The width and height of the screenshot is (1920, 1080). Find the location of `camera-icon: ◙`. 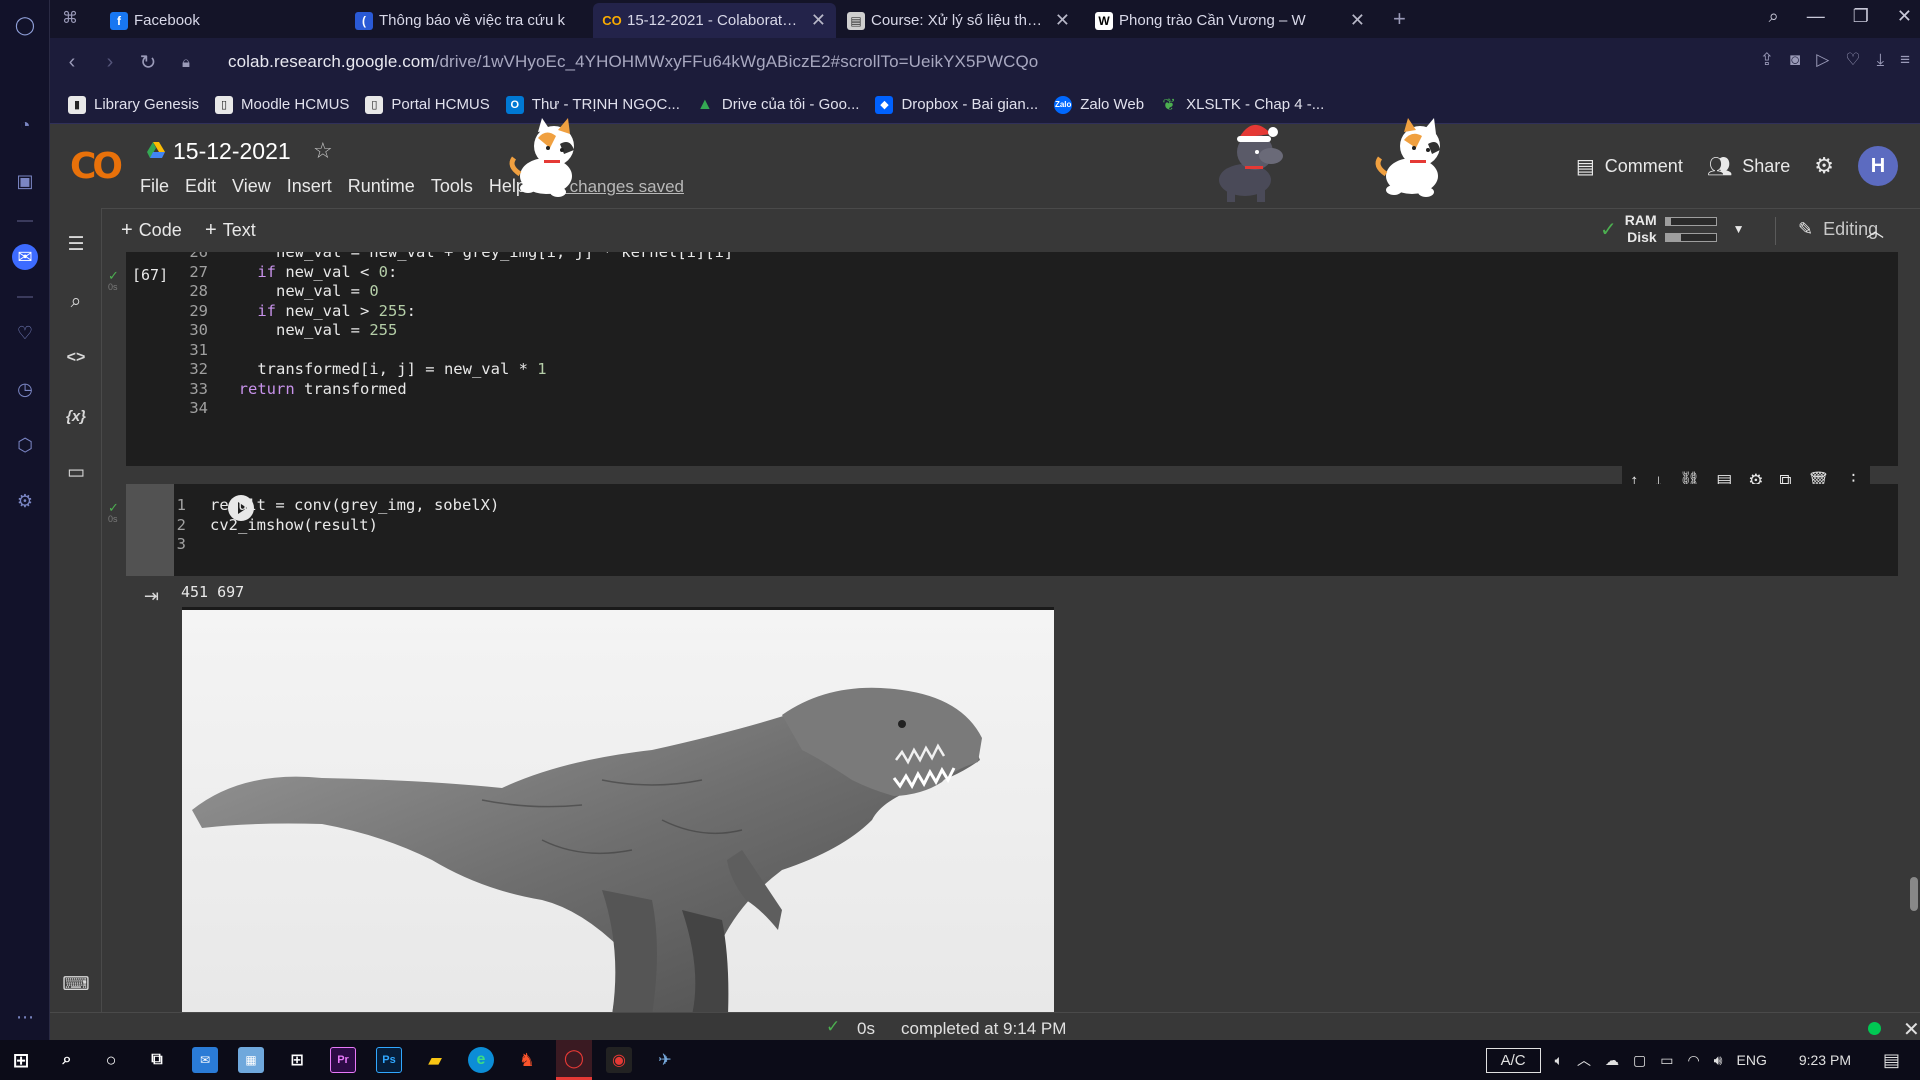

camera-icon: ◙ is located at coordinates (1795, 60).